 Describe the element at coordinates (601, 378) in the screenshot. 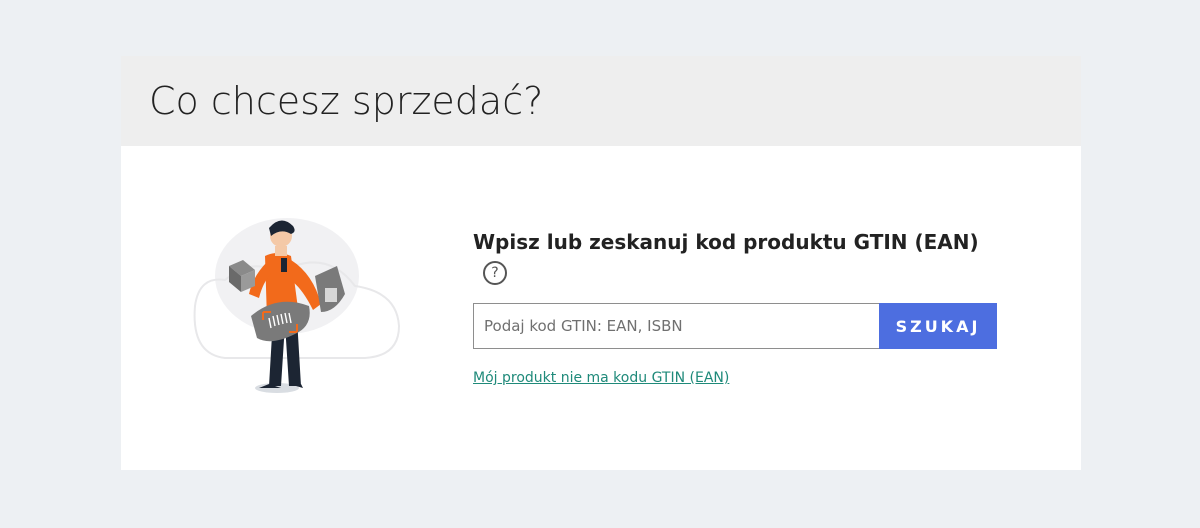

I see `no-gtin-code-link: Mój produkt nie ma kodu GTIN (EAN)` at that location.